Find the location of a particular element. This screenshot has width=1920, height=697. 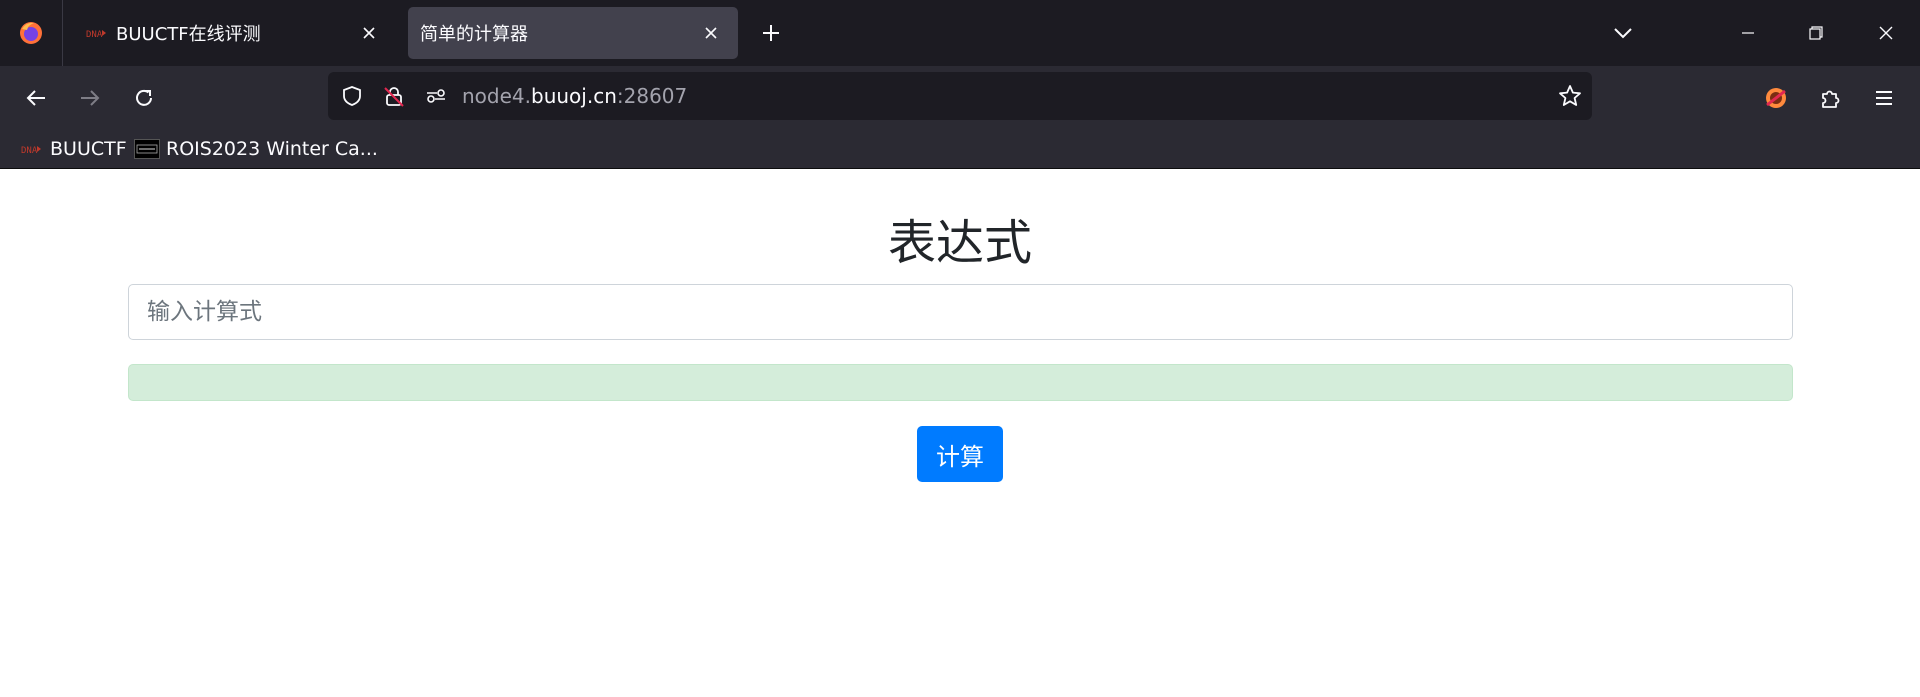

url-bar: node4.buuoj.cn:28607 is located at coordinates (960, 96).